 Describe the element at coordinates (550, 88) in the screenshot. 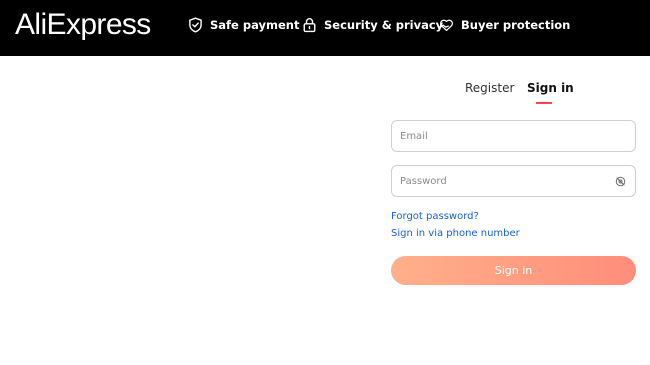

I see `tab-sign-in: Sign in` at that location.